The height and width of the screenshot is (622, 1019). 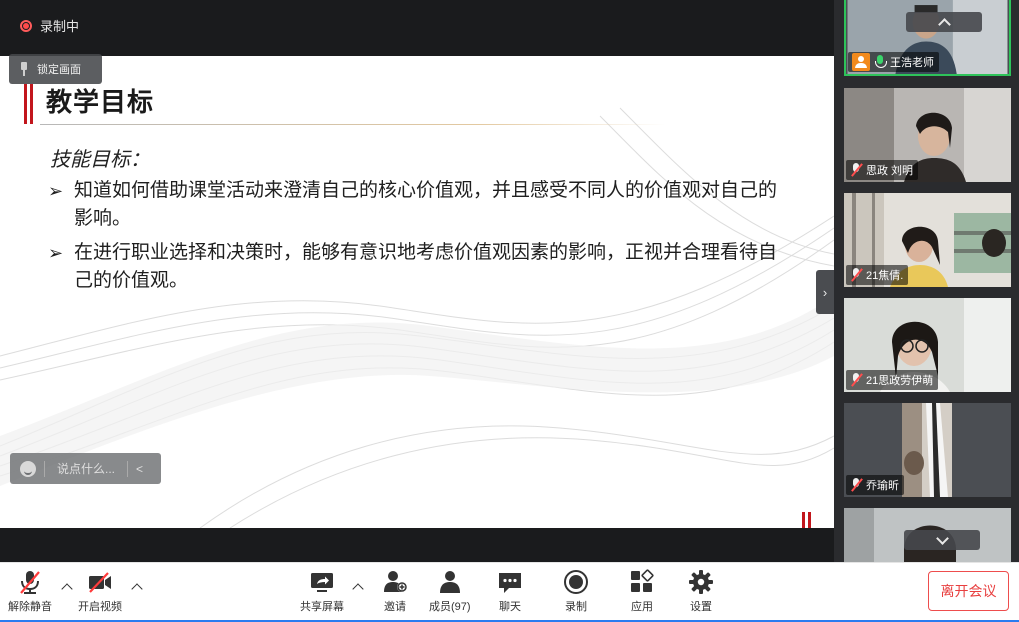 I want to click on title-accent-bars, so click(x=28, y=104).